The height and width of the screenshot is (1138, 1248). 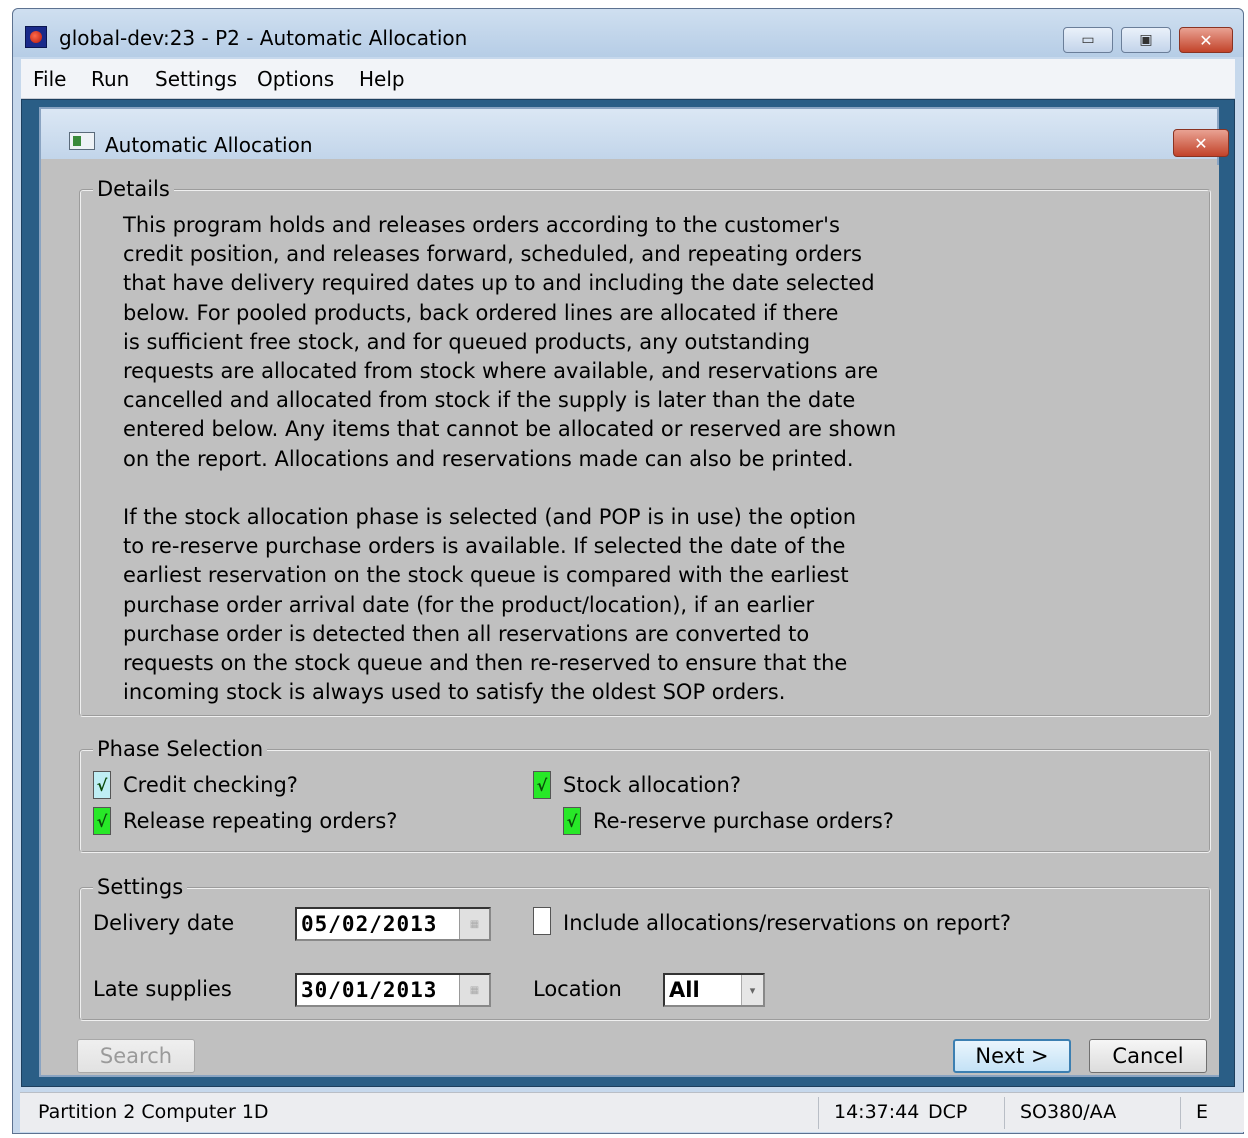 What do you see at coordinates (1012, 1056) in the screenshot?
I see `next-button: Next >` at bounding box center [1012, 1056].